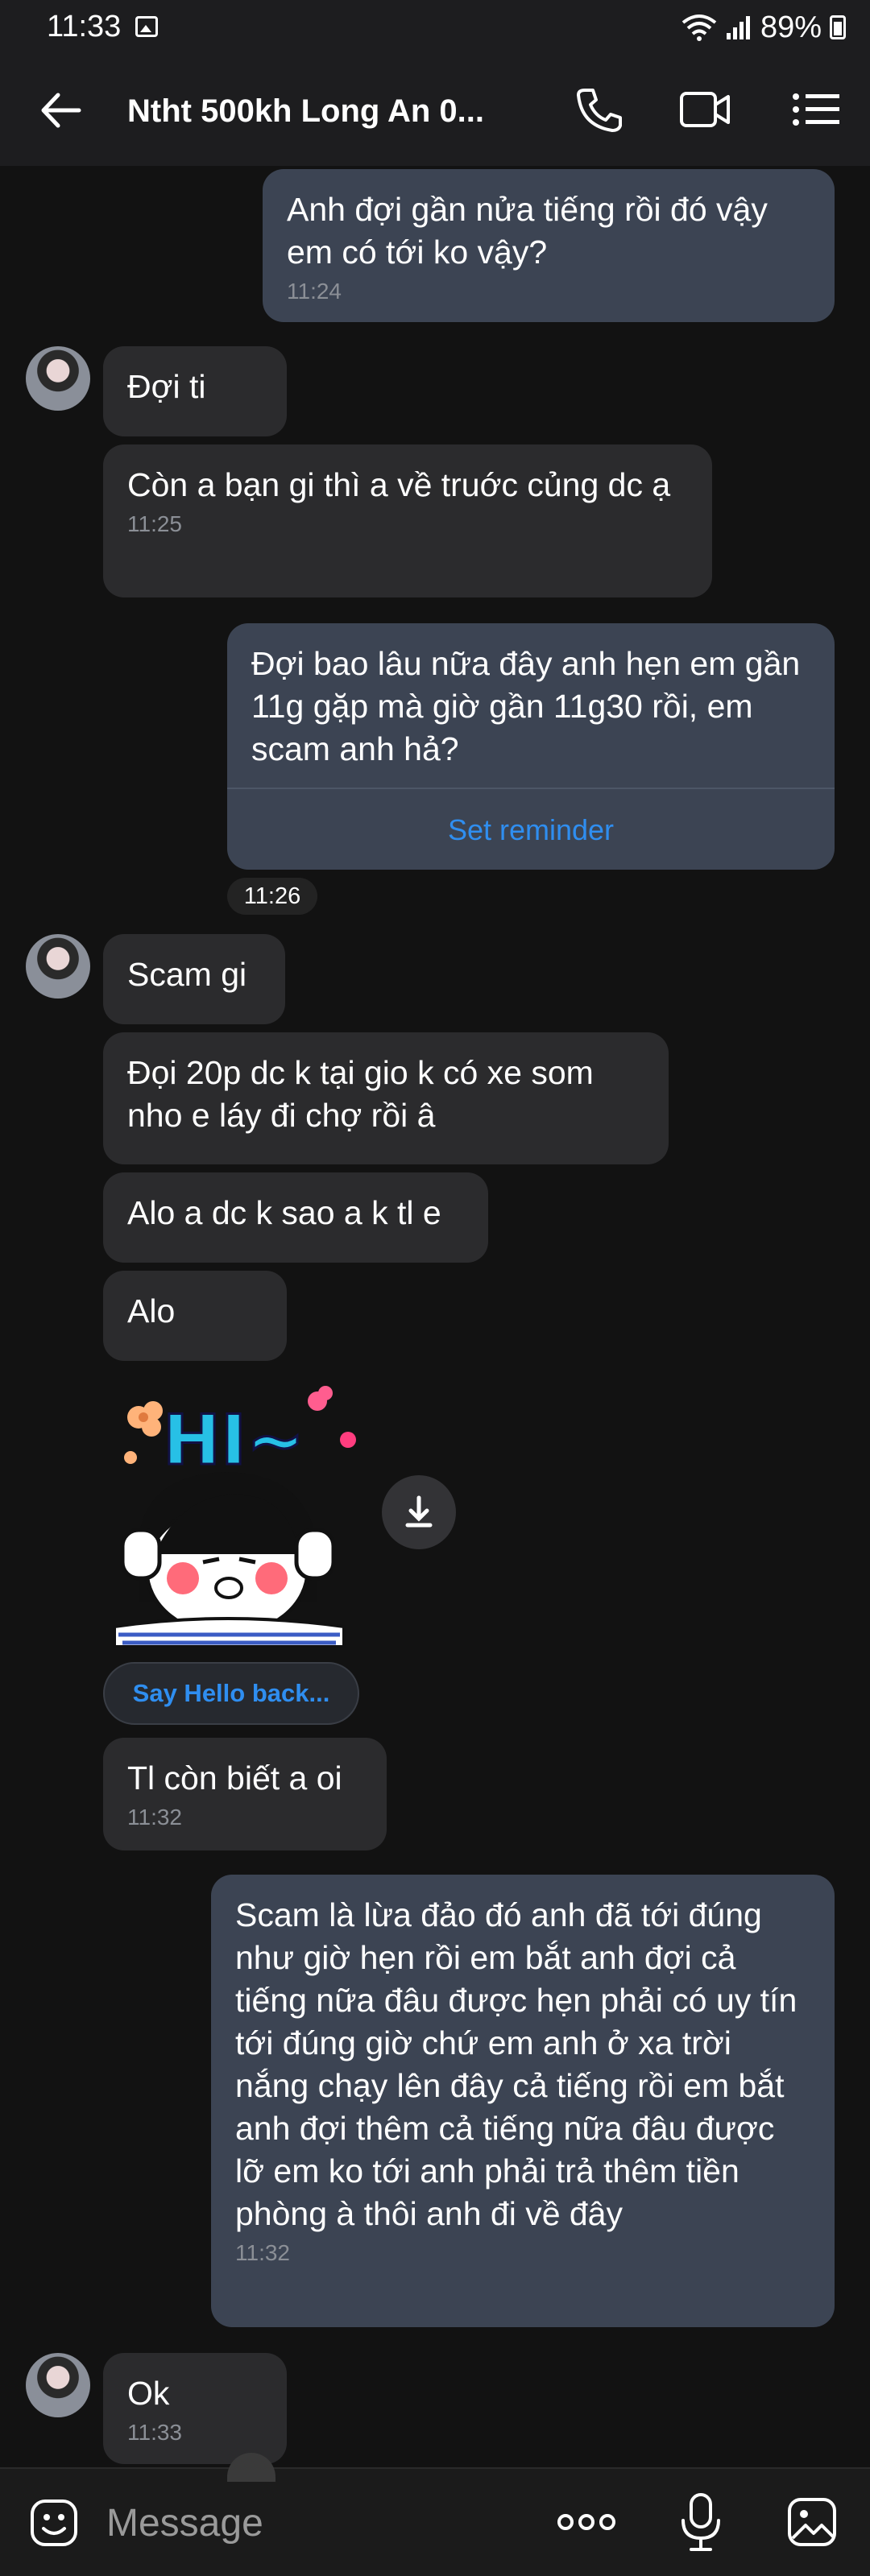 This screenshot has height=2576, width=870. I want to click on message-time: 11:33, so click(154, 2433).